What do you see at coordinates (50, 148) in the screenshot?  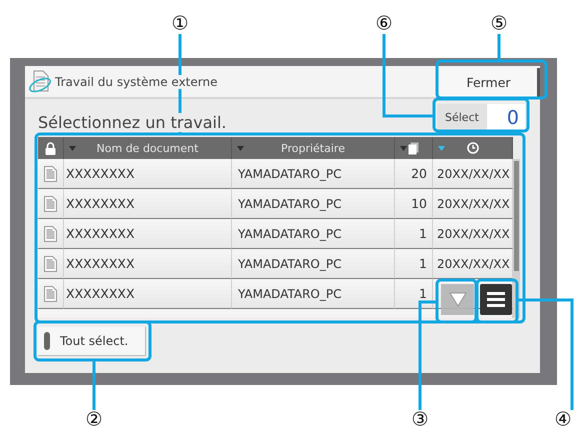 I see `lock-icon` at bounding box center [50, 148].